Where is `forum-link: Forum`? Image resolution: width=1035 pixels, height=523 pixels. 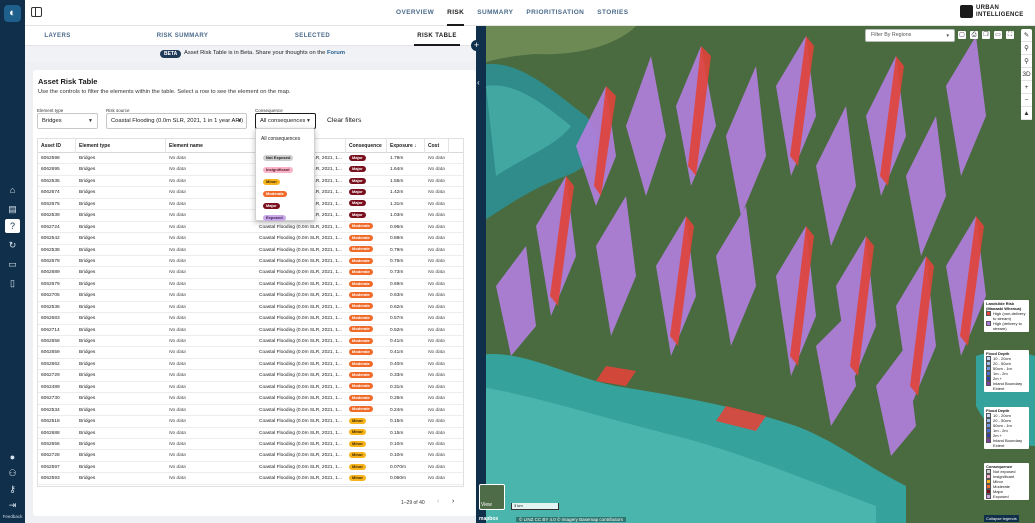
forum-link: Forum is located at coordinates (336, 53).